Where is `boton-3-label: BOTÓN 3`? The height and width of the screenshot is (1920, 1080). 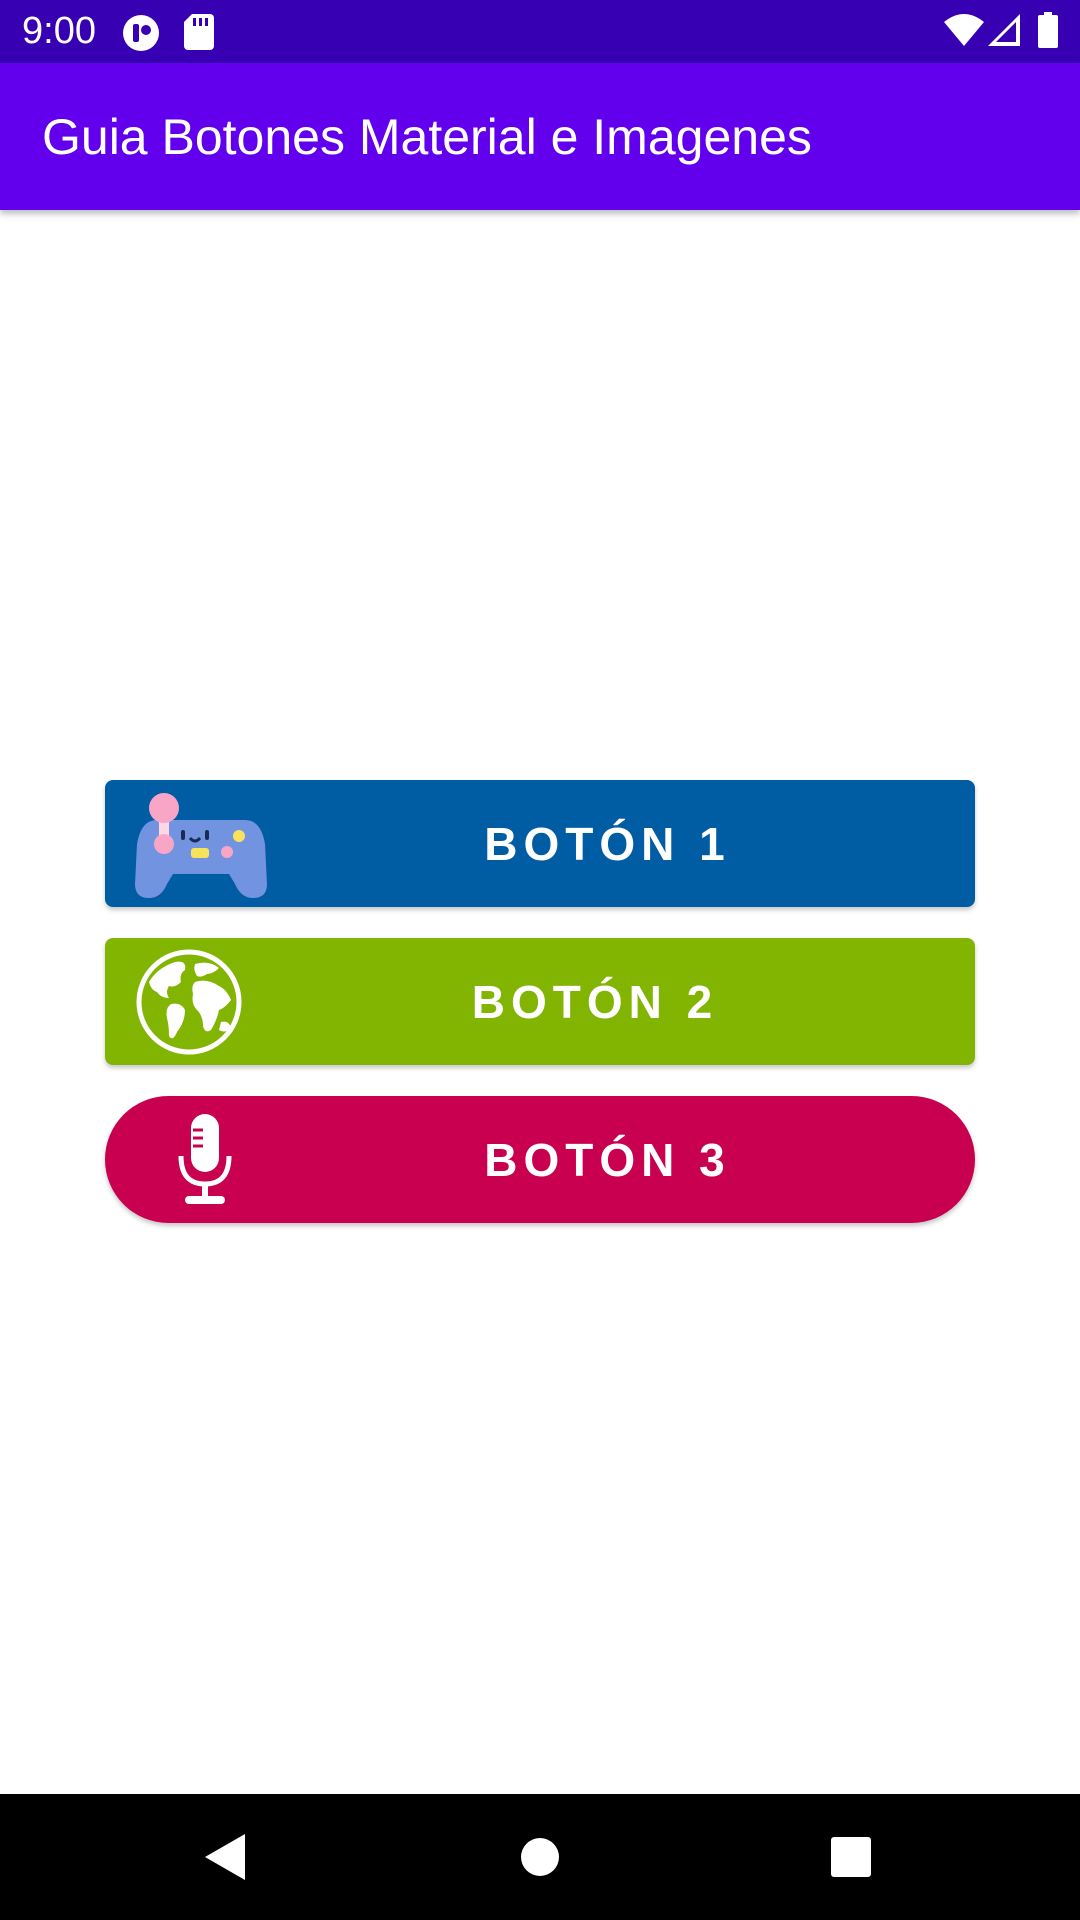
boton-3-label: BOTÓN 3 is located at coordinates (607, 1159).